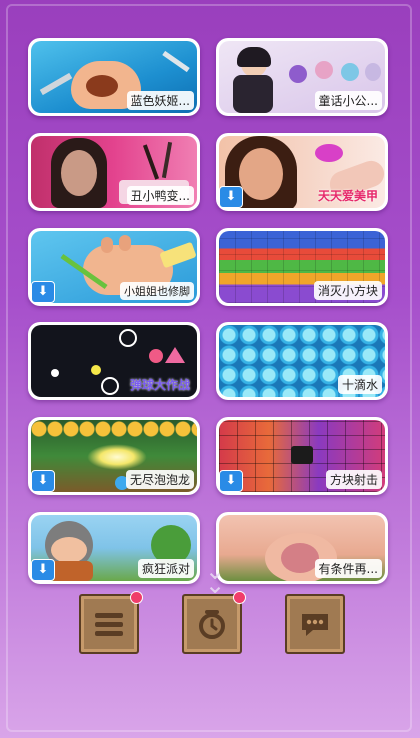 The image size is (420, 738). Describe the element at coordinates (215, 578) in the screenshot. I see `chevron-down-icon: ⌄ ⌄` at that location.